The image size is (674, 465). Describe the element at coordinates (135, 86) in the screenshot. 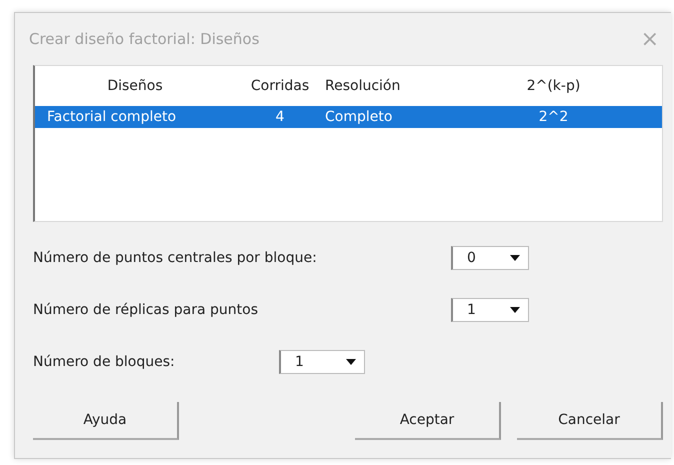

I see `column-header: Diseños` at that location.